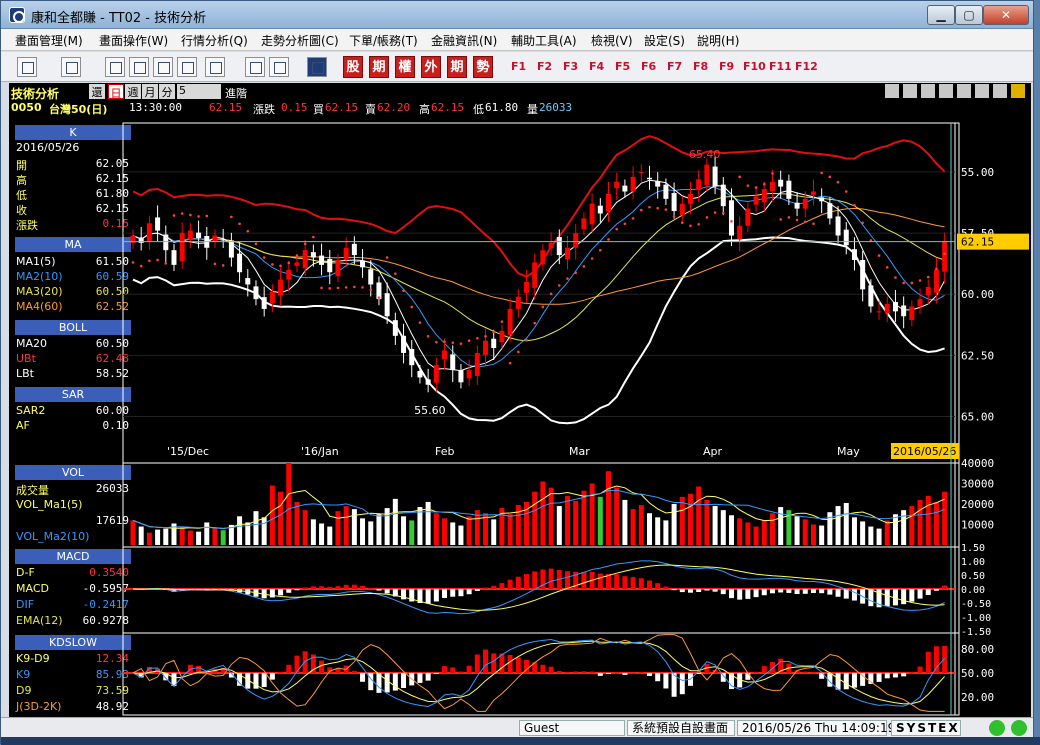  I want to click on link-icon, so click(255, 67).